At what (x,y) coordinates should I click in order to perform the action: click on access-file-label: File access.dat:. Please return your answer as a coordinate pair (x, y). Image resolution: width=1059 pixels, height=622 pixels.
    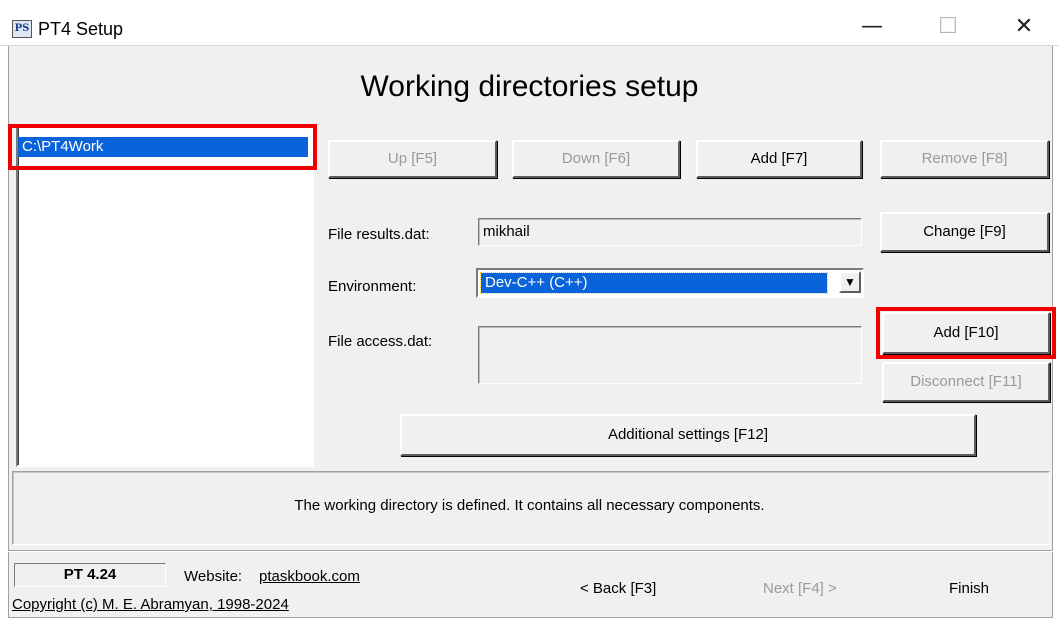
    Looking at the image, I should click on (380, 341).